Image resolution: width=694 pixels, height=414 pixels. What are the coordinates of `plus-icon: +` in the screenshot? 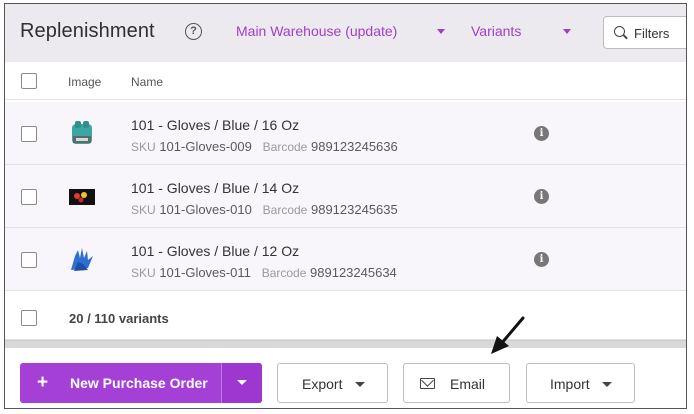 It's located at (43, 382).